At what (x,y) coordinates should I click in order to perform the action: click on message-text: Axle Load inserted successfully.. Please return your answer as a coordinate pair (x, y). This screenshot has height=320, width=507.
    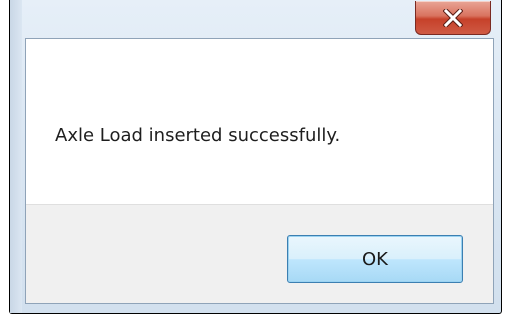
    Looking at the image, I should click on (198, 135).